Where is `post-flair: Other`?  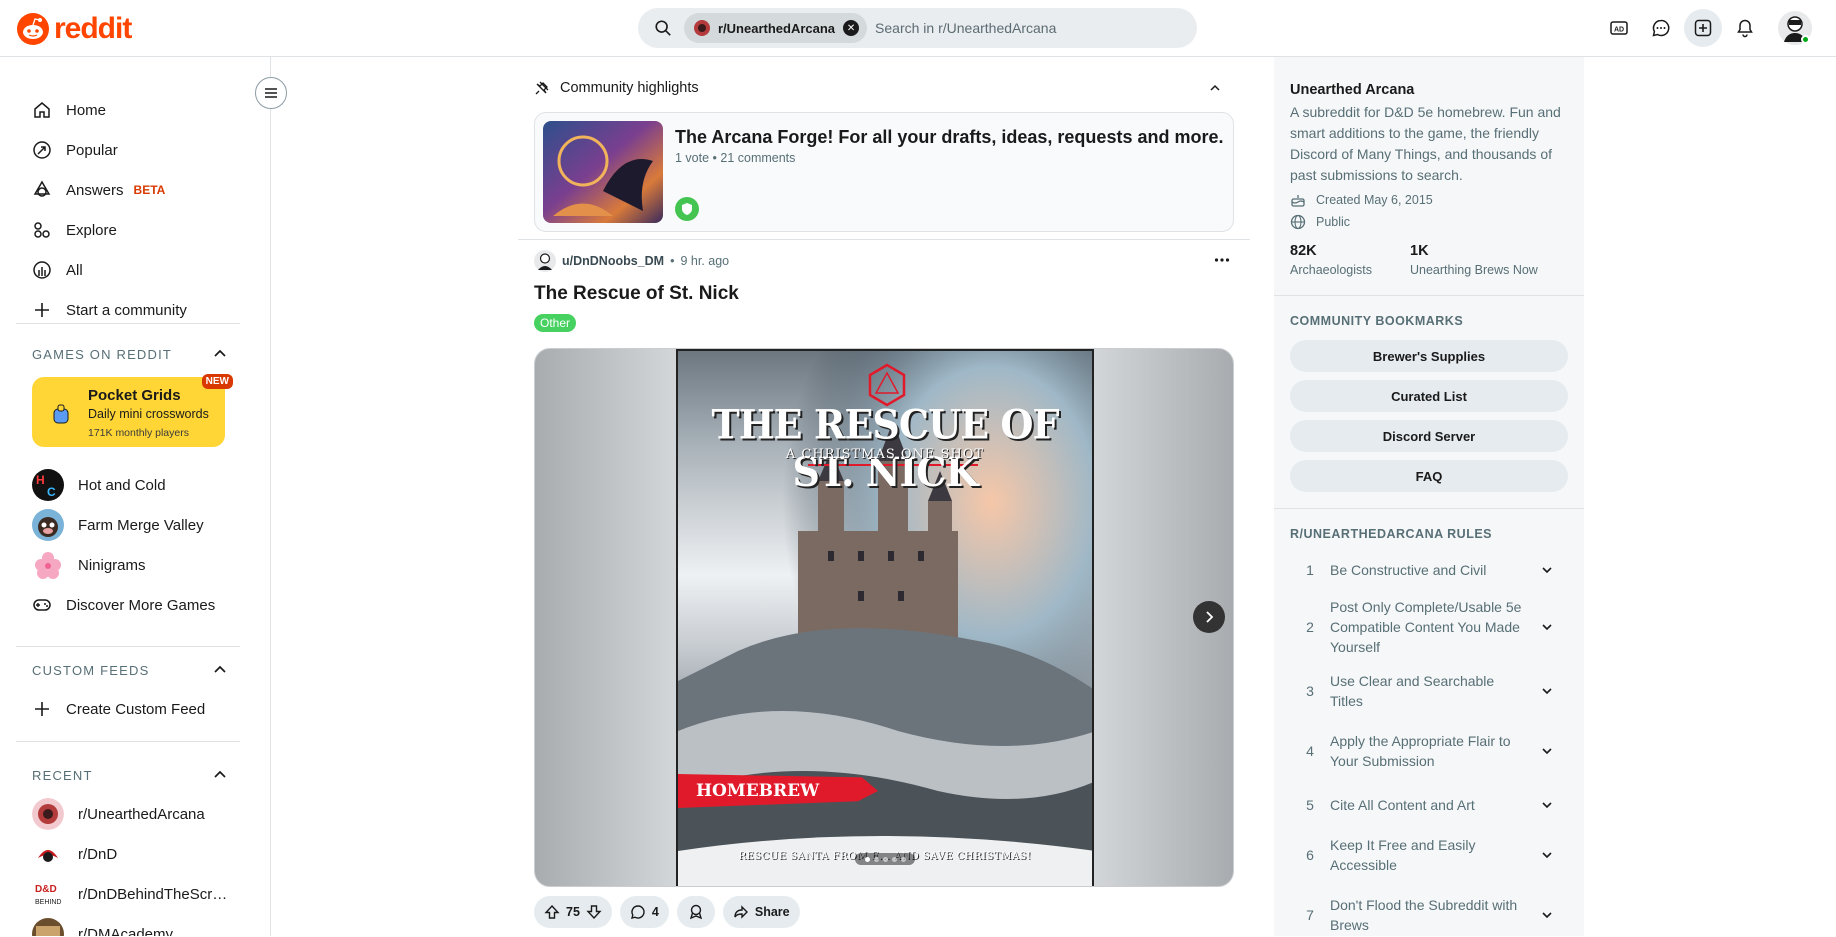 post-flair: Other is located at coordinates (555, 323).